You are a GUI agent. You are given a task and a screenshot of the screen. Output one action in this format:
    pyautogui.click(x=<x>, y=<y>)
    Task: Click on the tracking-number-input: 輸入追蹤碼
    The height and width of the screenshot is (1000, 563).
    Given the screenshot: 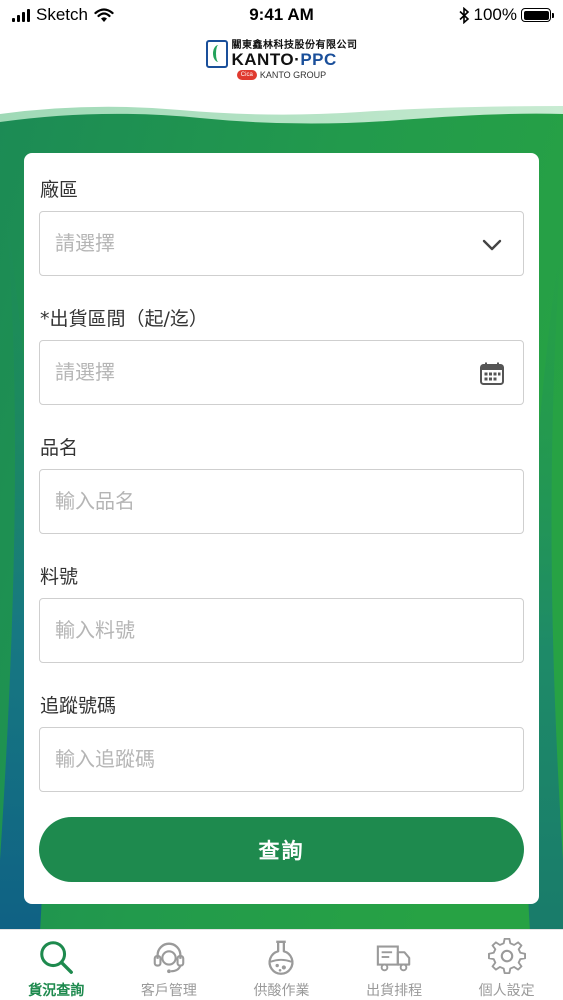 What is the action you would take?
    pyautogui.click(x=281, y=759)
    